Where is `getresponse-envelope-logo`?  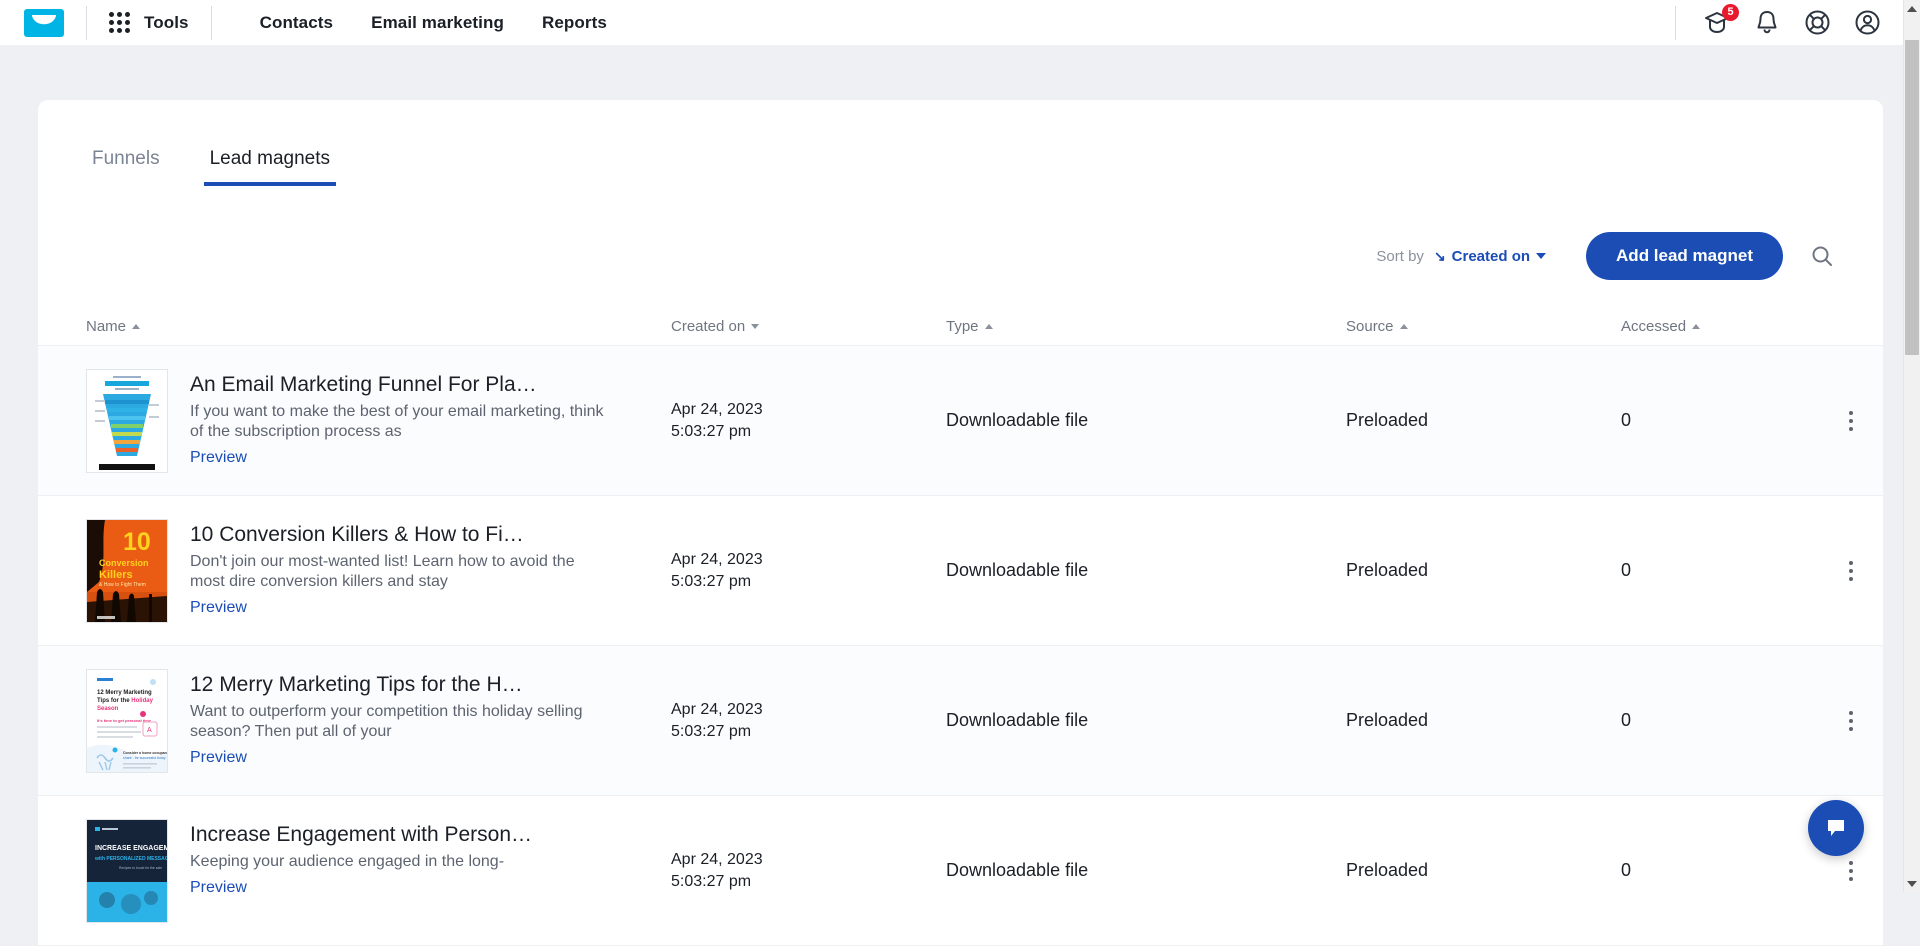
getresponse-envelope-logo is located at coordinates (44, 23).